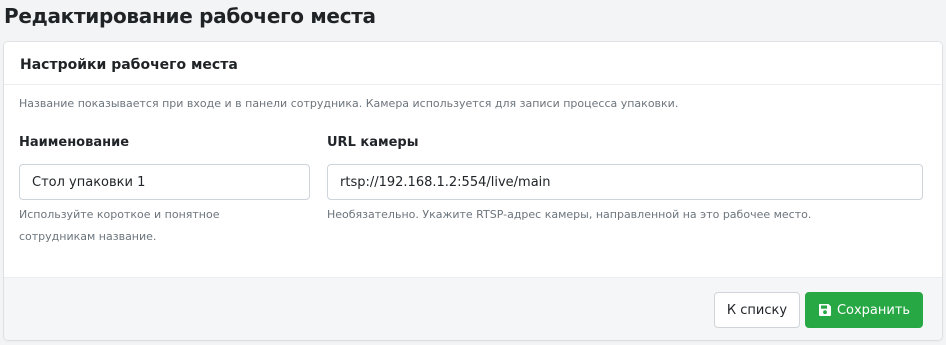 The height and width of the screenshot is (345, 946). I want to click on page-title: Редактирование рабочего места, so click(190, 16).